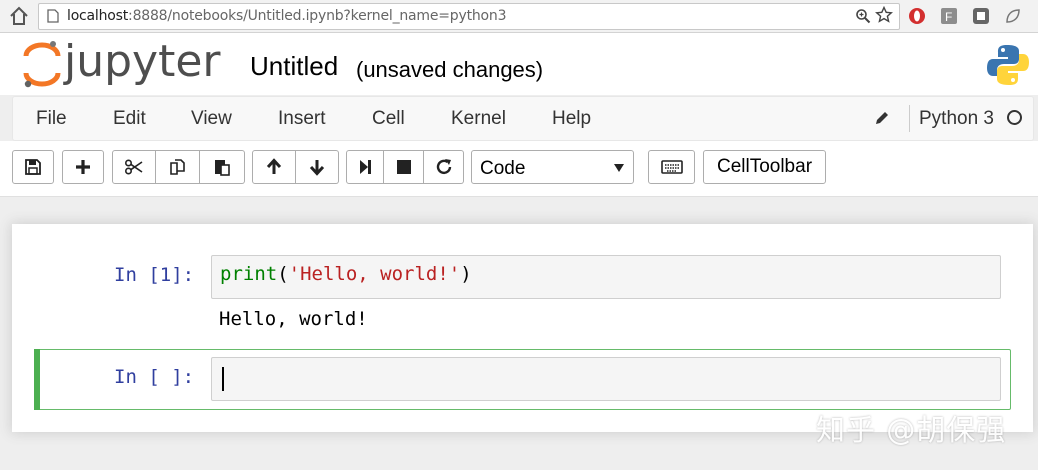  I want to click on arrow-down-icon, so click(317, 168).